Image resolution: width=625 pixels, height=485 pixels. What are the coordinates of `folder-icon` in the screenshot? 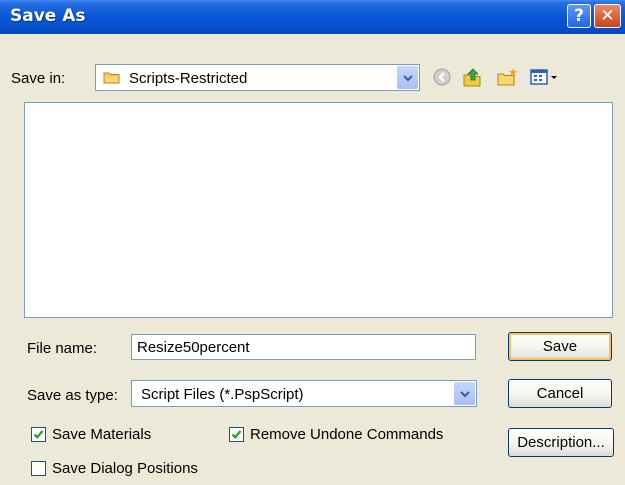 It's located at (111, 78).